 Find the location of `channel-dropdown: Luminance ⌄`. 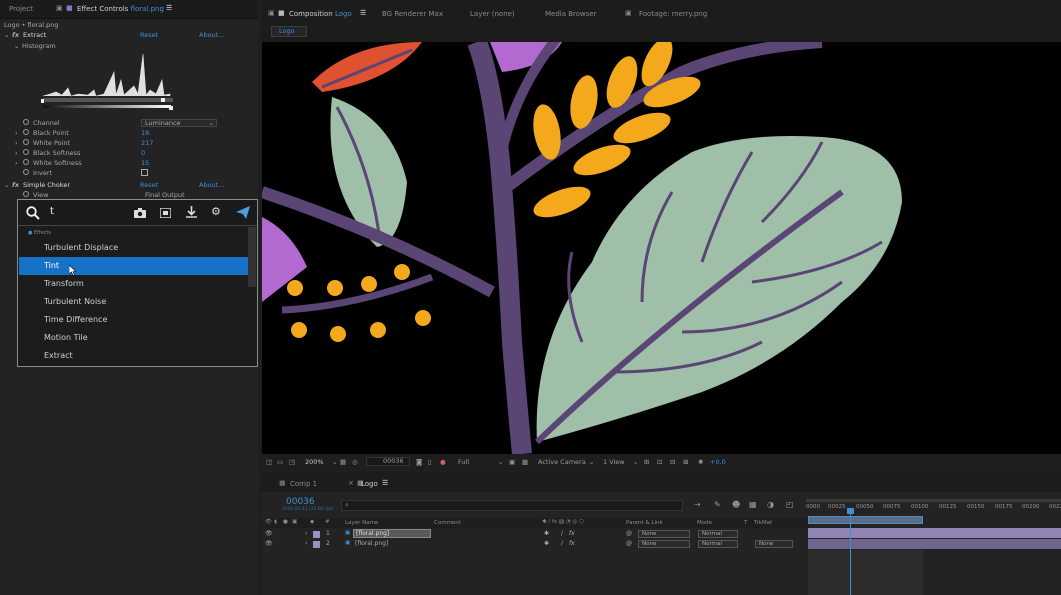

channel-dropdown: Luminance ⌄ is located at coordinates (179, 123).